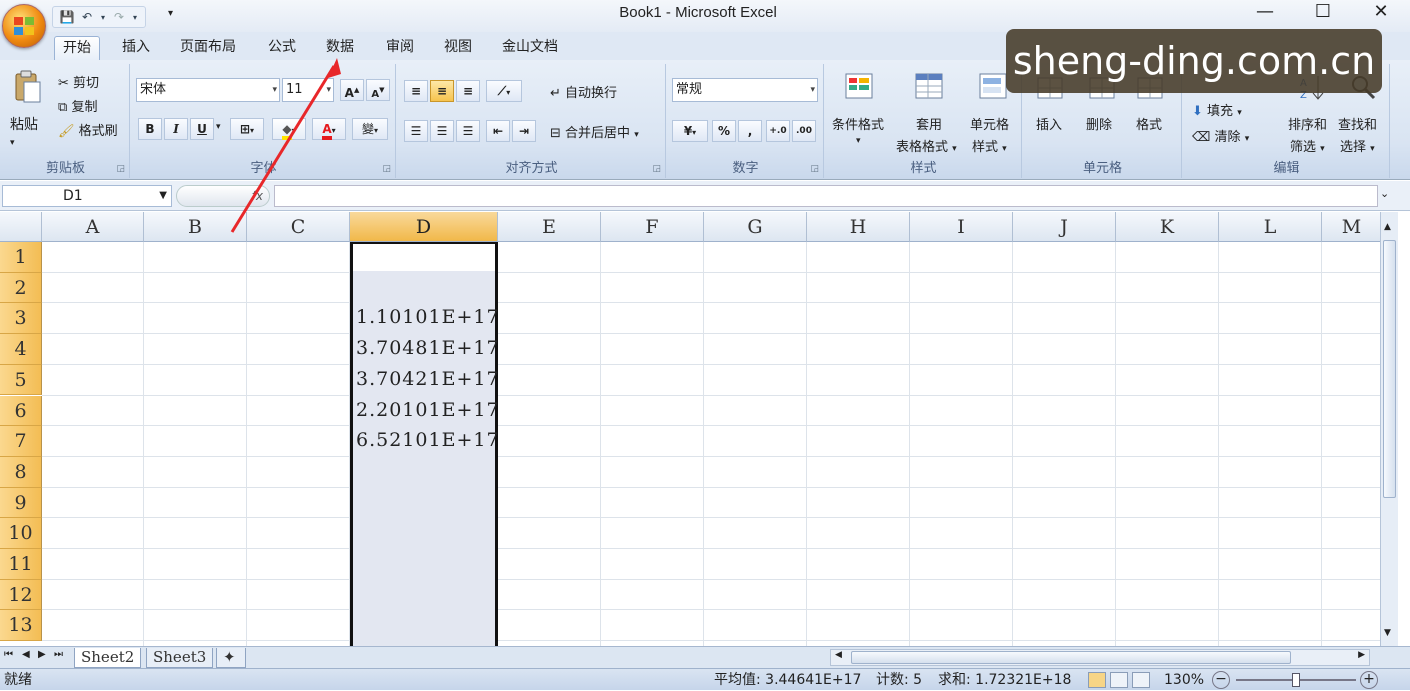  Describe the element at coordinates (468, 131) in the screenshot. I see `align-right-button: ☰` at that location.